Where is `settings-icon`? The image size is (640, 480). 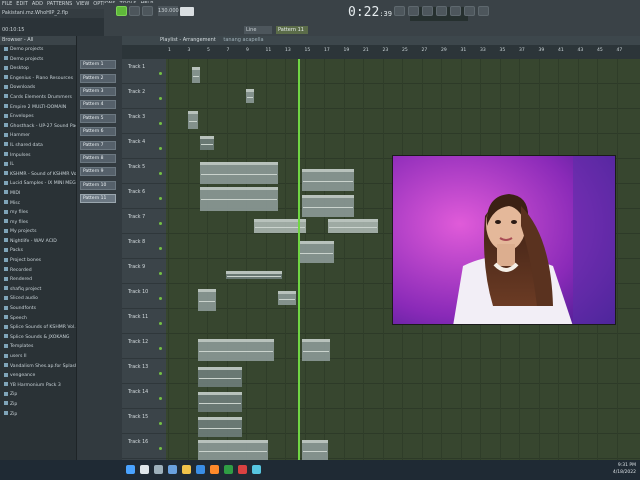 settings-icon is located at coordinates (483, 11).